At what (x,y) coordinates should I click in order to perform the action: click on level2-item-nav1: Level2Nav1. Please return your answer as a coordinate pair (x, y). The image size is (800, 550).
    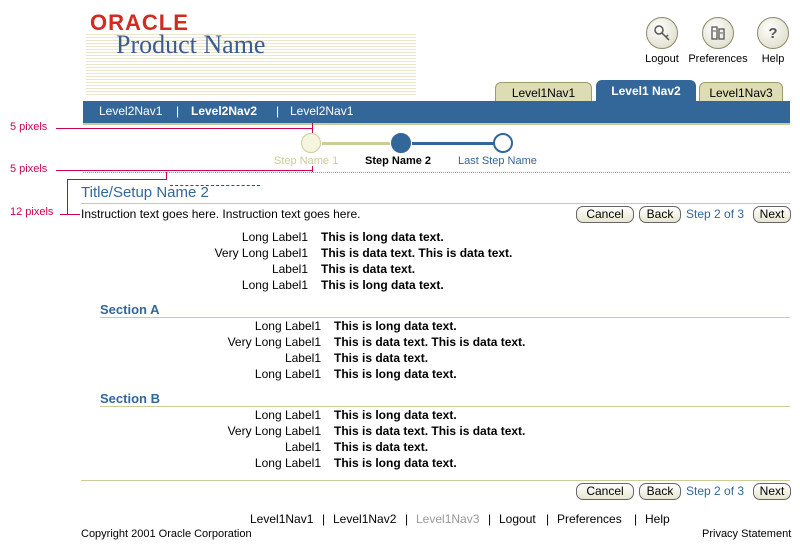
    Looking at the image, I should click on (130, 111).